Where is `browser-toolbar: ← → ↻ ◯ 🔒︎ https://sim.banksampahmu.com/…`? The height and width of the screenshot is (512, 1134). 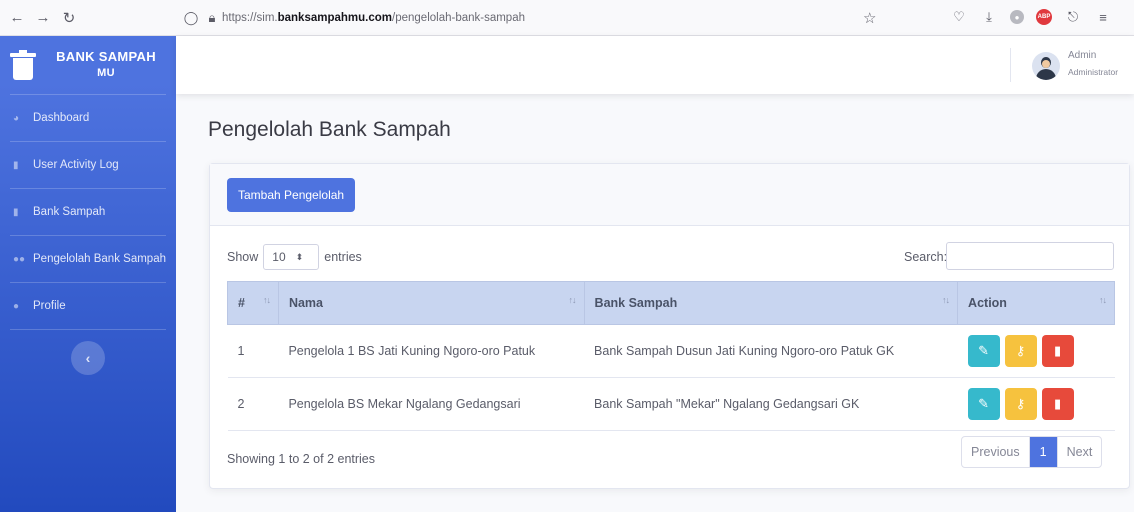 browser-toolbar: ← → ↻ ◯ 🔒︎ https://sim.banksampahmu.com/… is located at coordinates (567, 18).